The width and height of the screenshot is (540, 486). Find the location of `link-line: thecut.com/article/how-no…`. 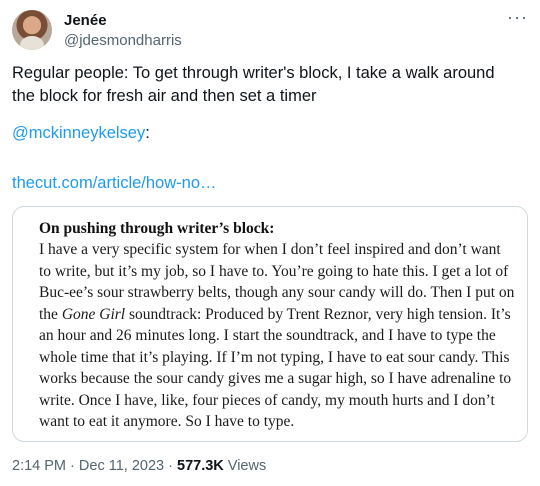

link-line: thecut.com/article/how-no… is located at coordinates (114, 183).